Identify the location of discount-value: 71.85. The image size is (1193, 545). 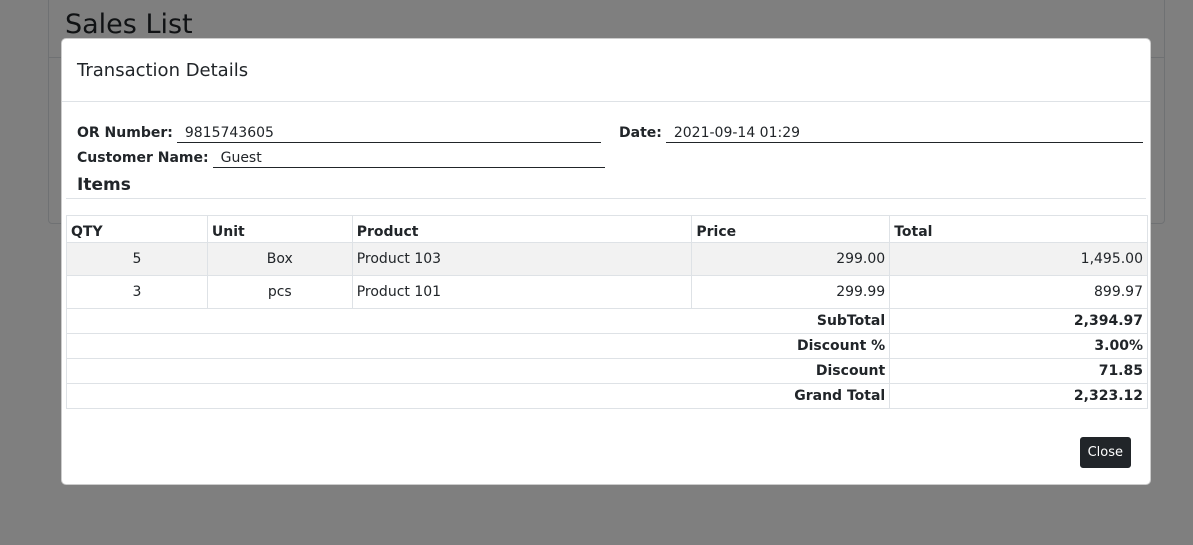
(1018, 371).